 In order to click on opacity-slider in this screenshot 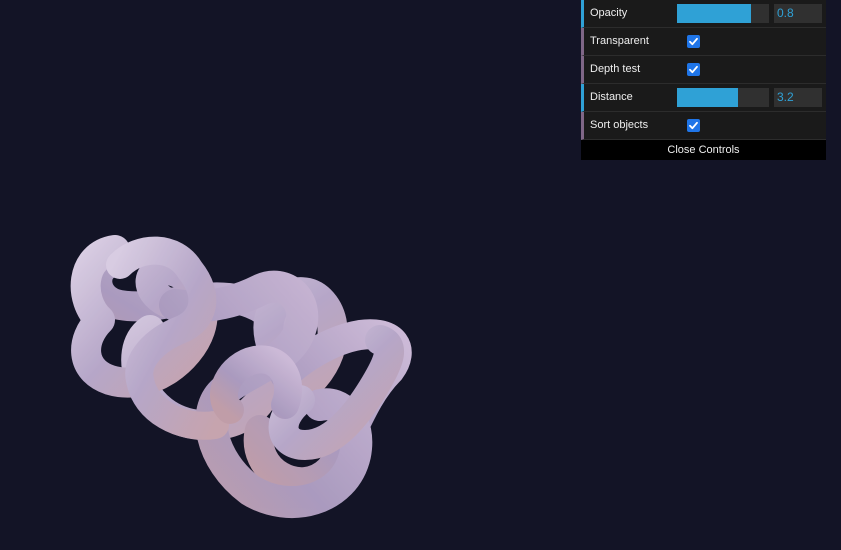, I will do `click(723, 13)`.